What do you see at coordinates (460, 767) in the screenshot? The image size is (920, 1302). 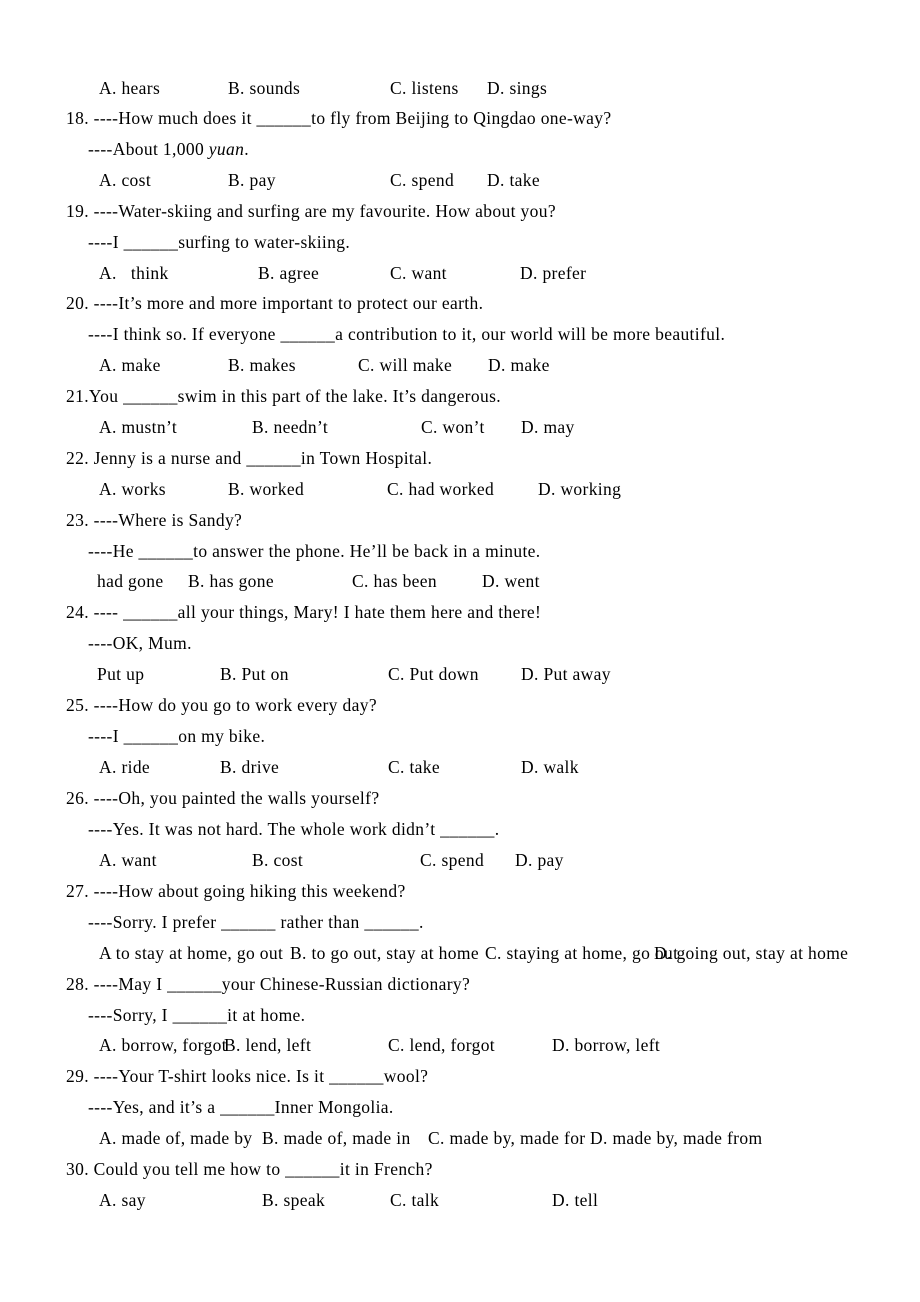 I see `option-row: A. ride B. drive C. take D. walk` at bounding box center [460, 767].